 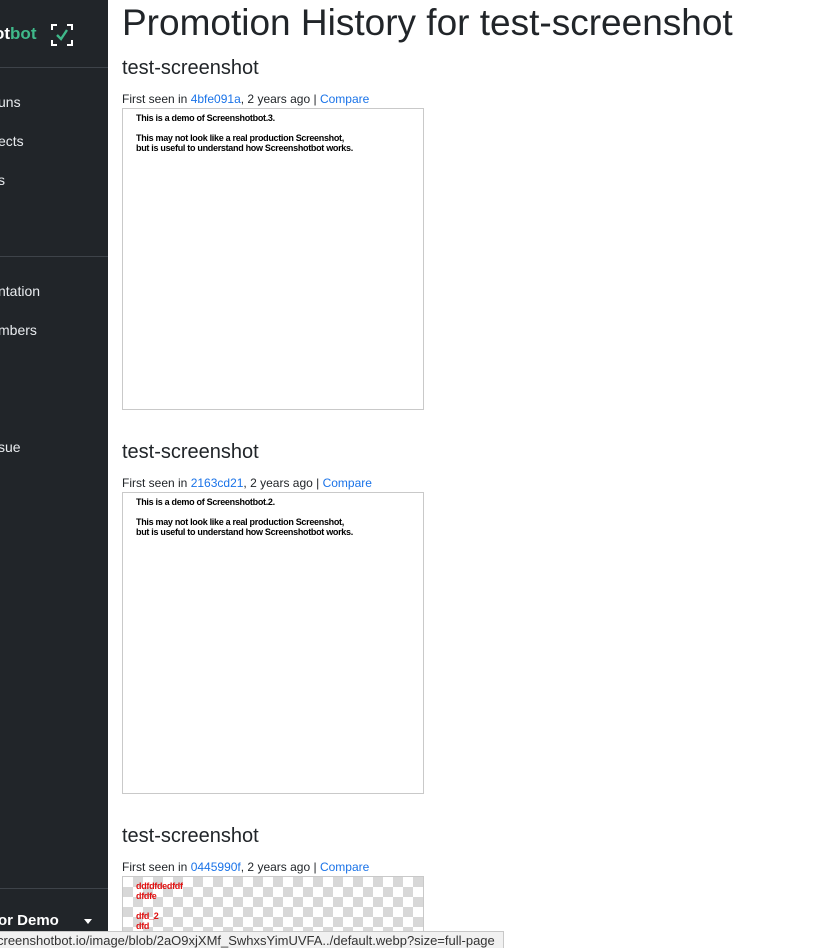 What do you see at coordinates (205, 502) in the screenshot?
I see `thumbnail-text: This is a demo of Screenshotbot.2.` at bounding box center [205, 502].